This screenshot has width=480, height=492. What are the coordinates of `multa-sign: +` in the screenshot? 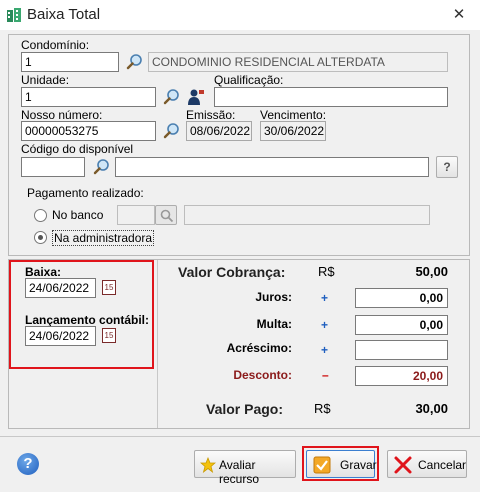 It's located at (325, 325).